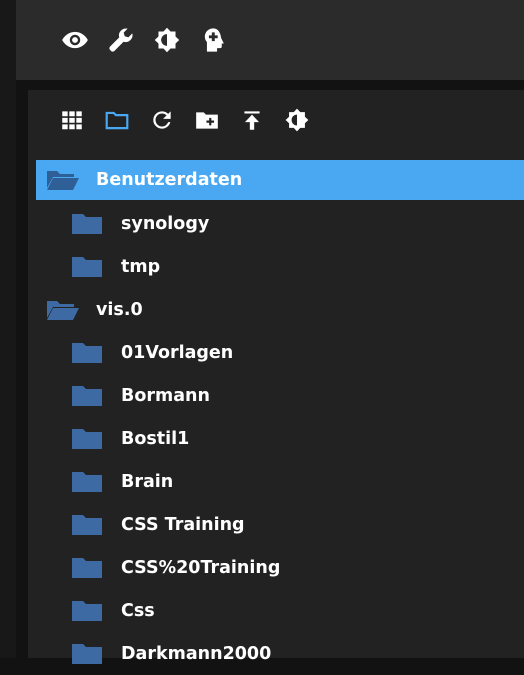  Describe the element at coordinates (8, 329) in the screenshot. I see `left-edge` at that location.